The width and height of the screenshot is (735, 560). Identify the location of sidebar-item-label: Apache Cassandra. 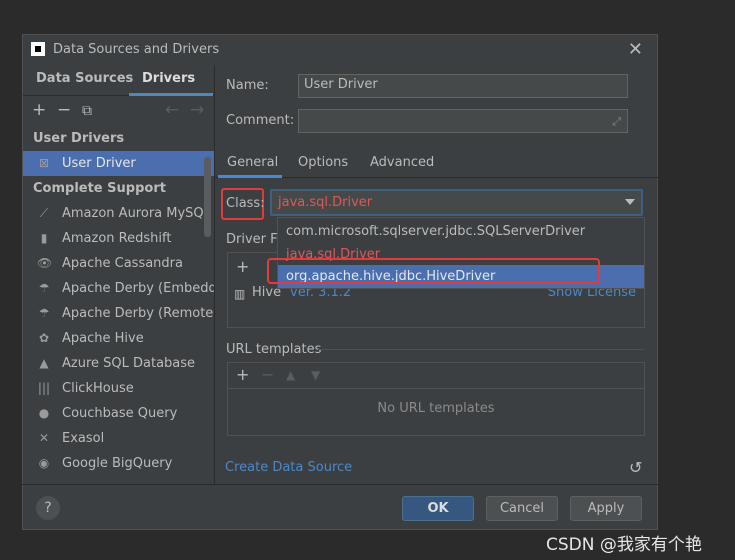
(122, 263).